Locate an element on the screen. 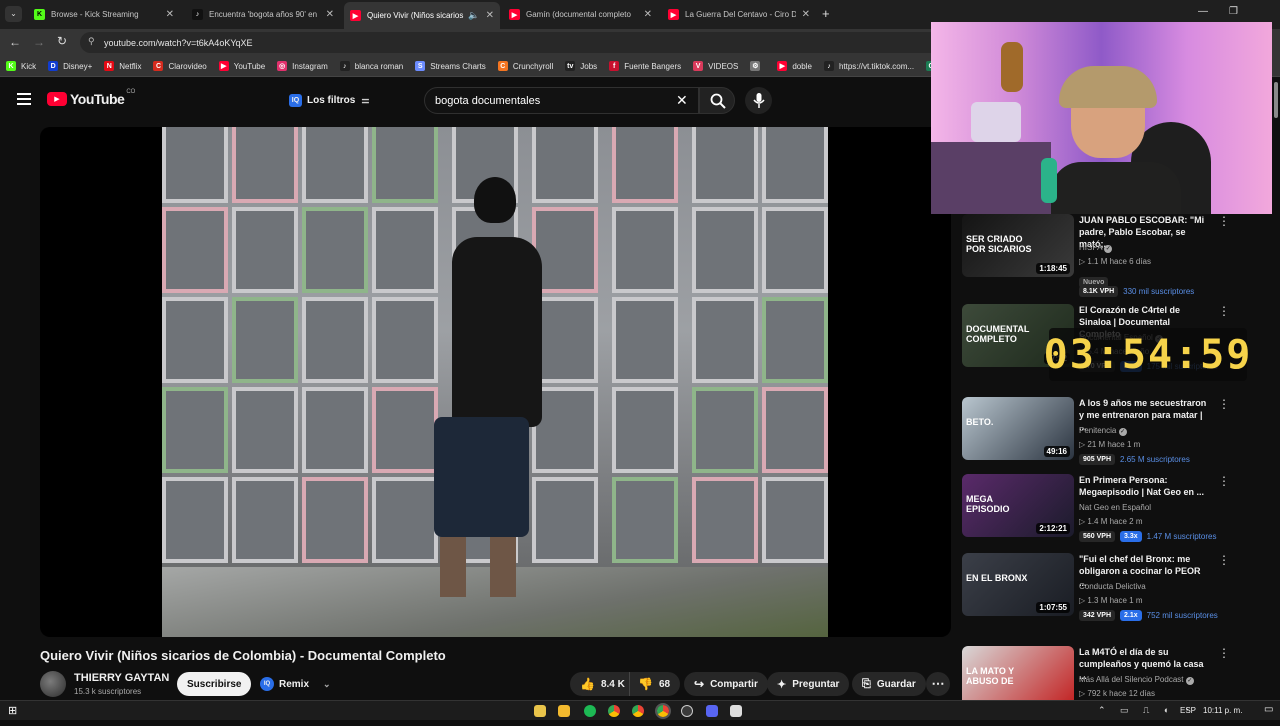 This screenshot has height=726, width=1280. chrome-active-icon is located at coordinates (663, 711).